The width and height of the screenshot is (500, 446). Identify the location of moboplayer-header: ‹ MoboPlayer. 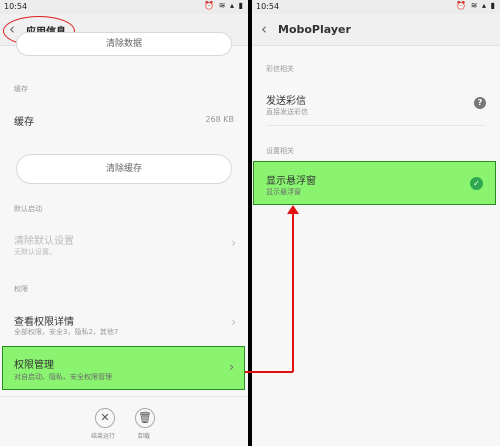
(376, 30).